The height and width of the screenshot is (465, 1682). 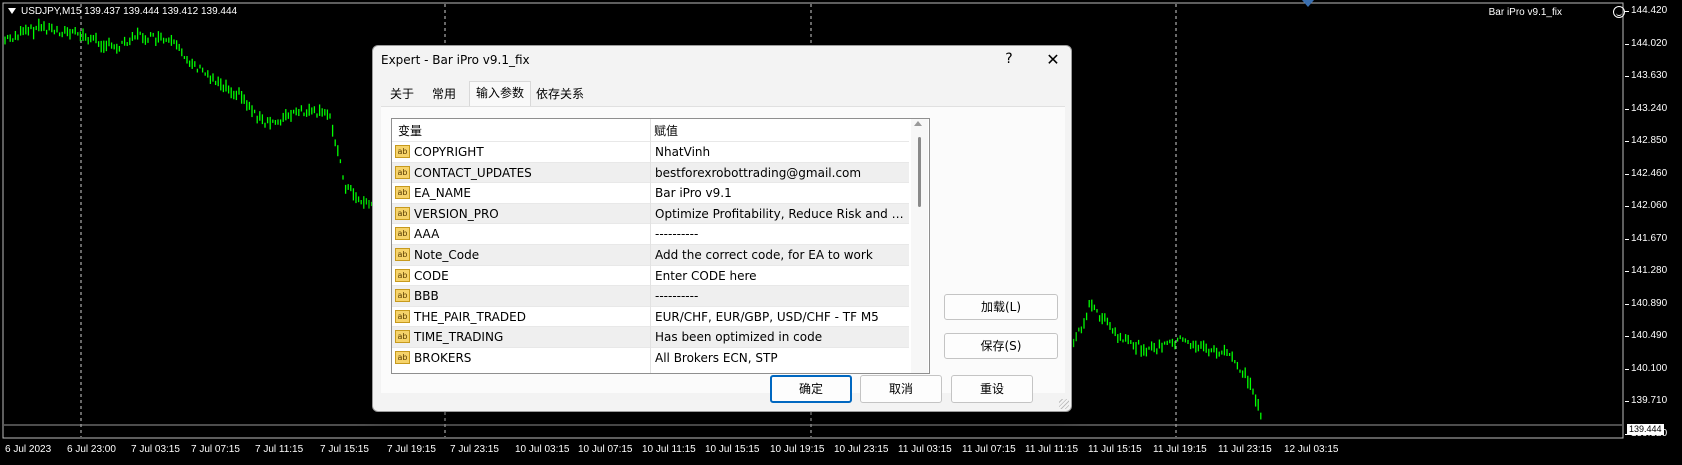 What do you see at coordinates (1009, 61) in the screenshot?
I see `help-button: ?` at bounding box center [1009, 61].